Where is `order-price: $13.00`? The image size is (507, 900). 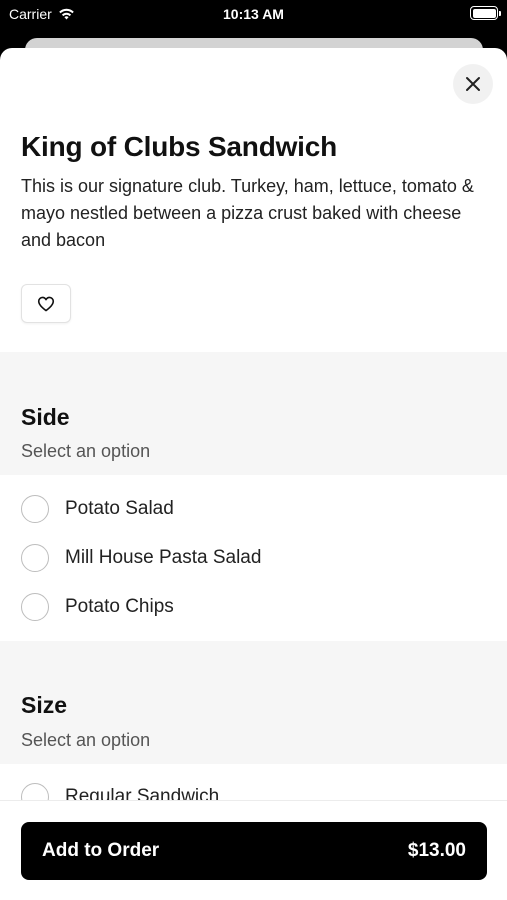
order-price: $13.00 is located at coordinates (436, 850).